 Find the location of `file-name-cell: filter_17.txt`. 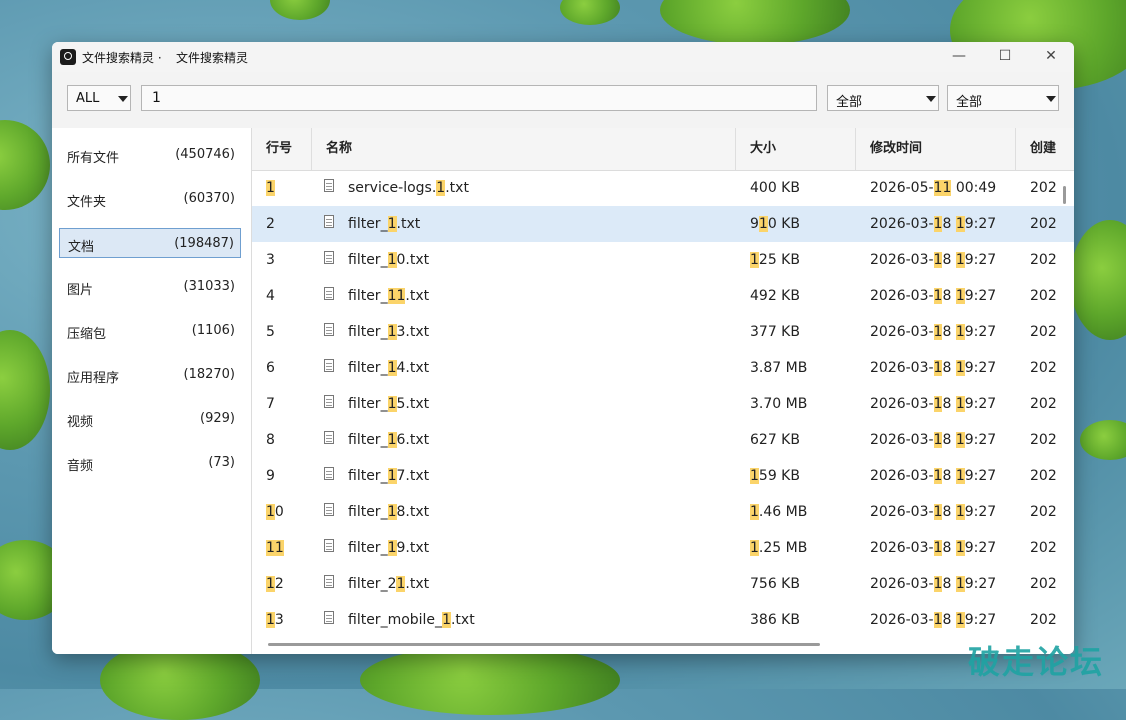

file-name-cell: filter_17.txt is located at coordinates (389, 476).